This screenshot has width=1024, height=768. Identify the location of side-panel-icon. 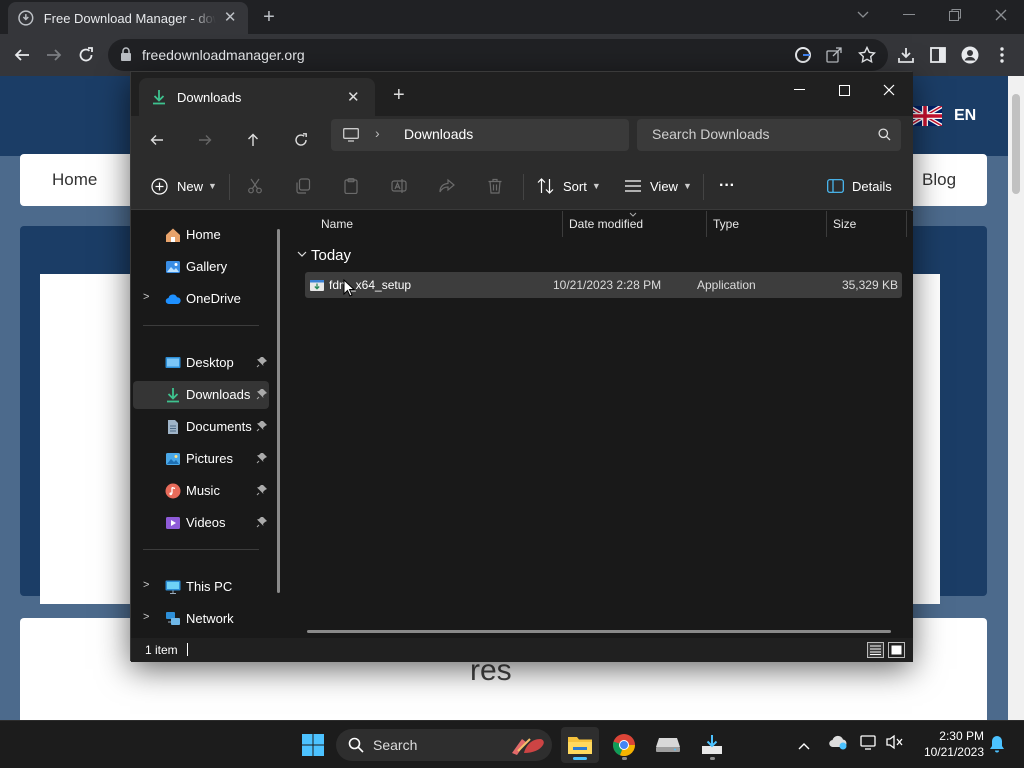
(938, 55).